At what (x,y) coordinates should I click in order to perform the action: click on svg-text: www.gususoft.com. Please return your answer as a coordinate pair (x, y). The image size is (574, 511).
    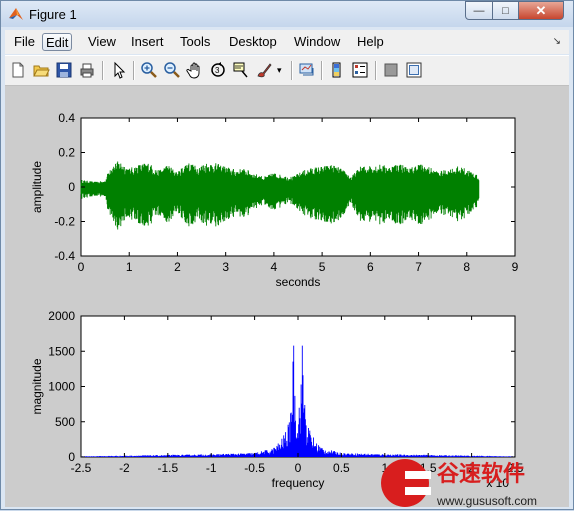
    Looking at the image, I should click on (486, 501).